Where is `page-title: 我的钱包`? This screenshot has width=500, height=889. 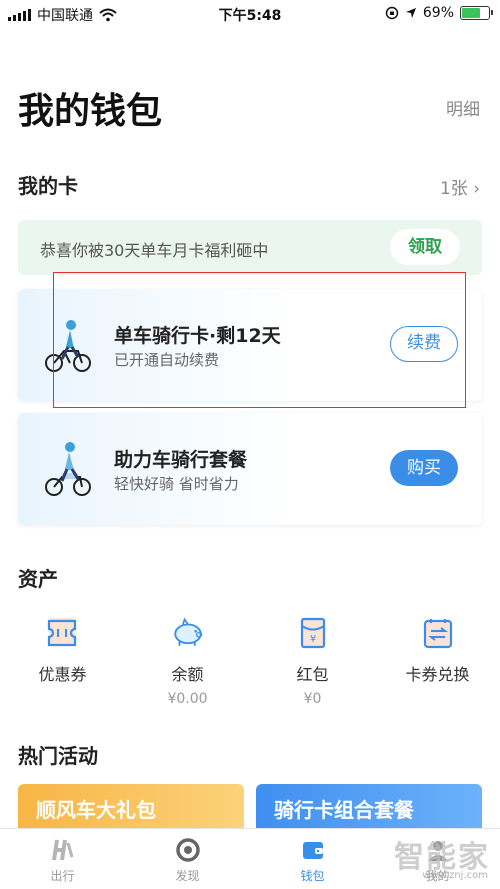 page-title: 我的钱包 is located at coordinates (90, 111).